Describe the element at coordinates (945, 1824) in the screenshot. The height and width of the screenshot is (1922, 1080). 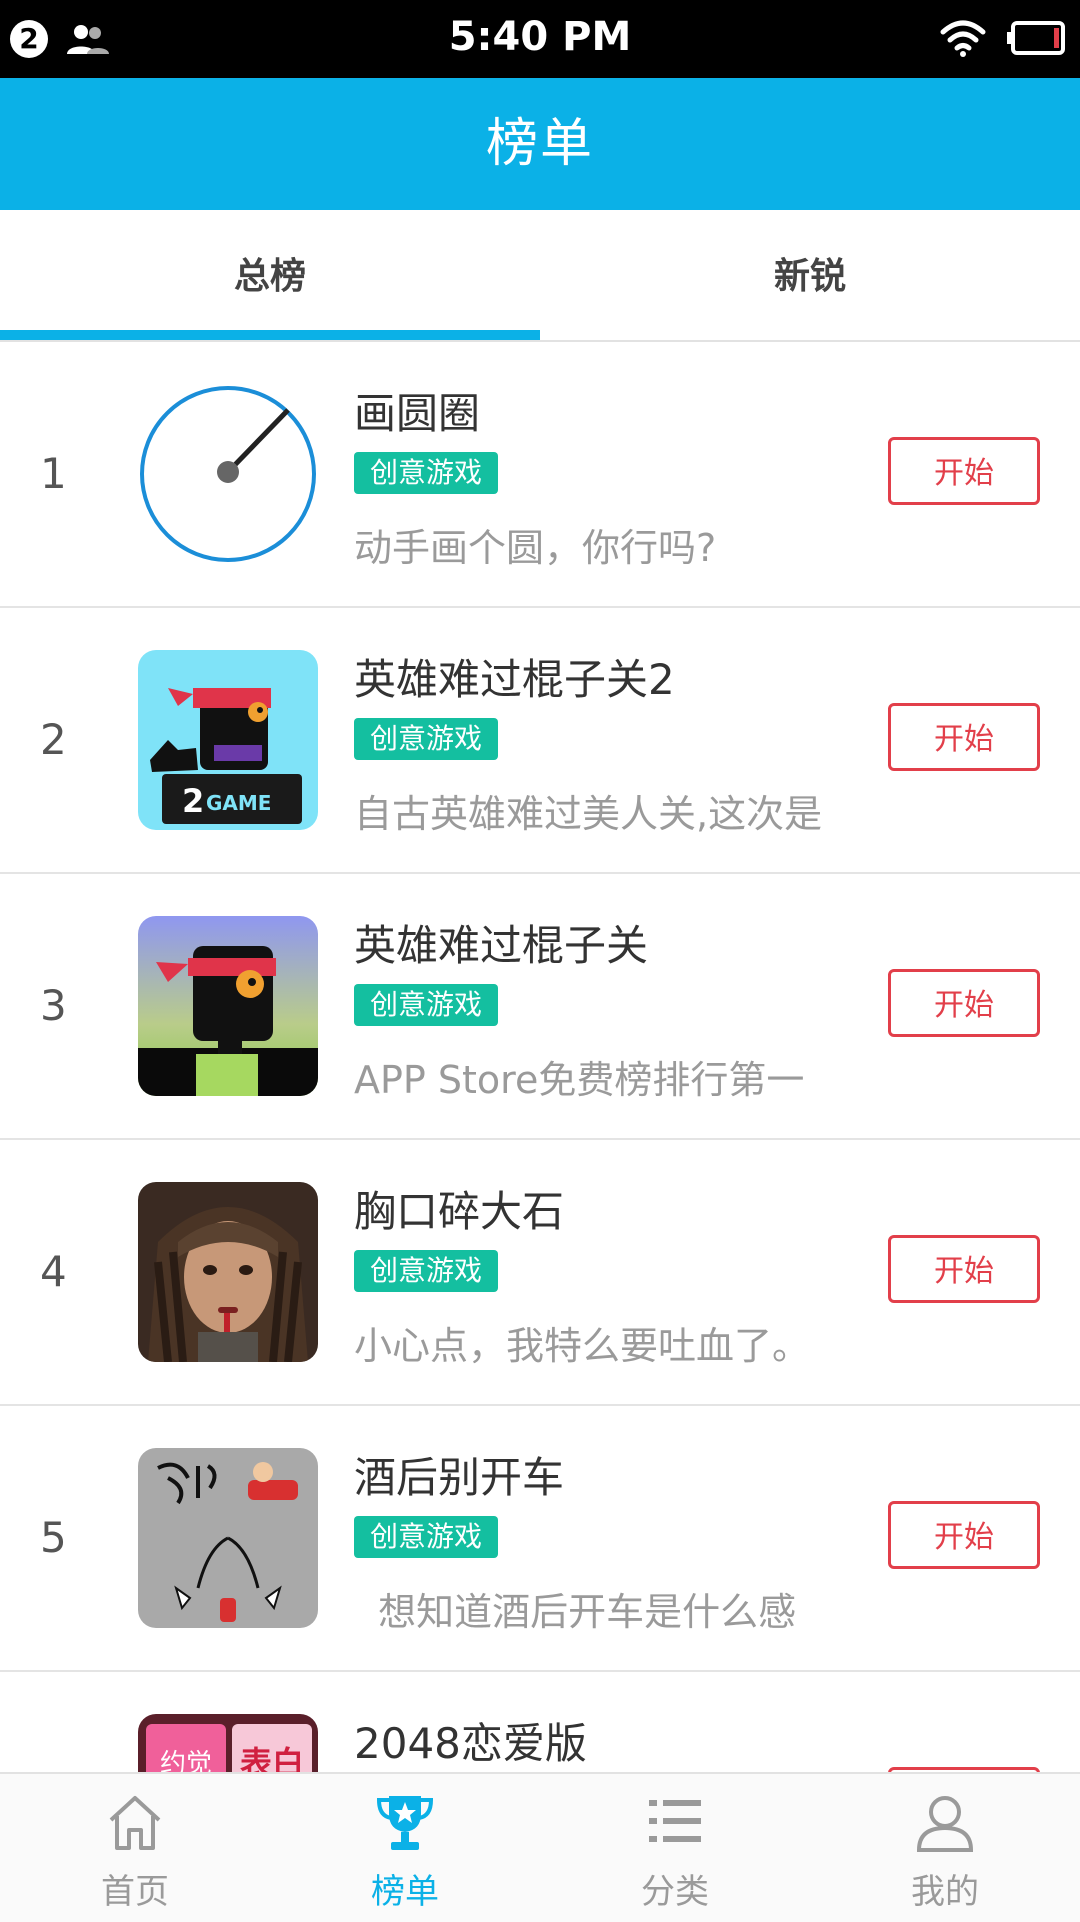
I see `user-icon` at that location.